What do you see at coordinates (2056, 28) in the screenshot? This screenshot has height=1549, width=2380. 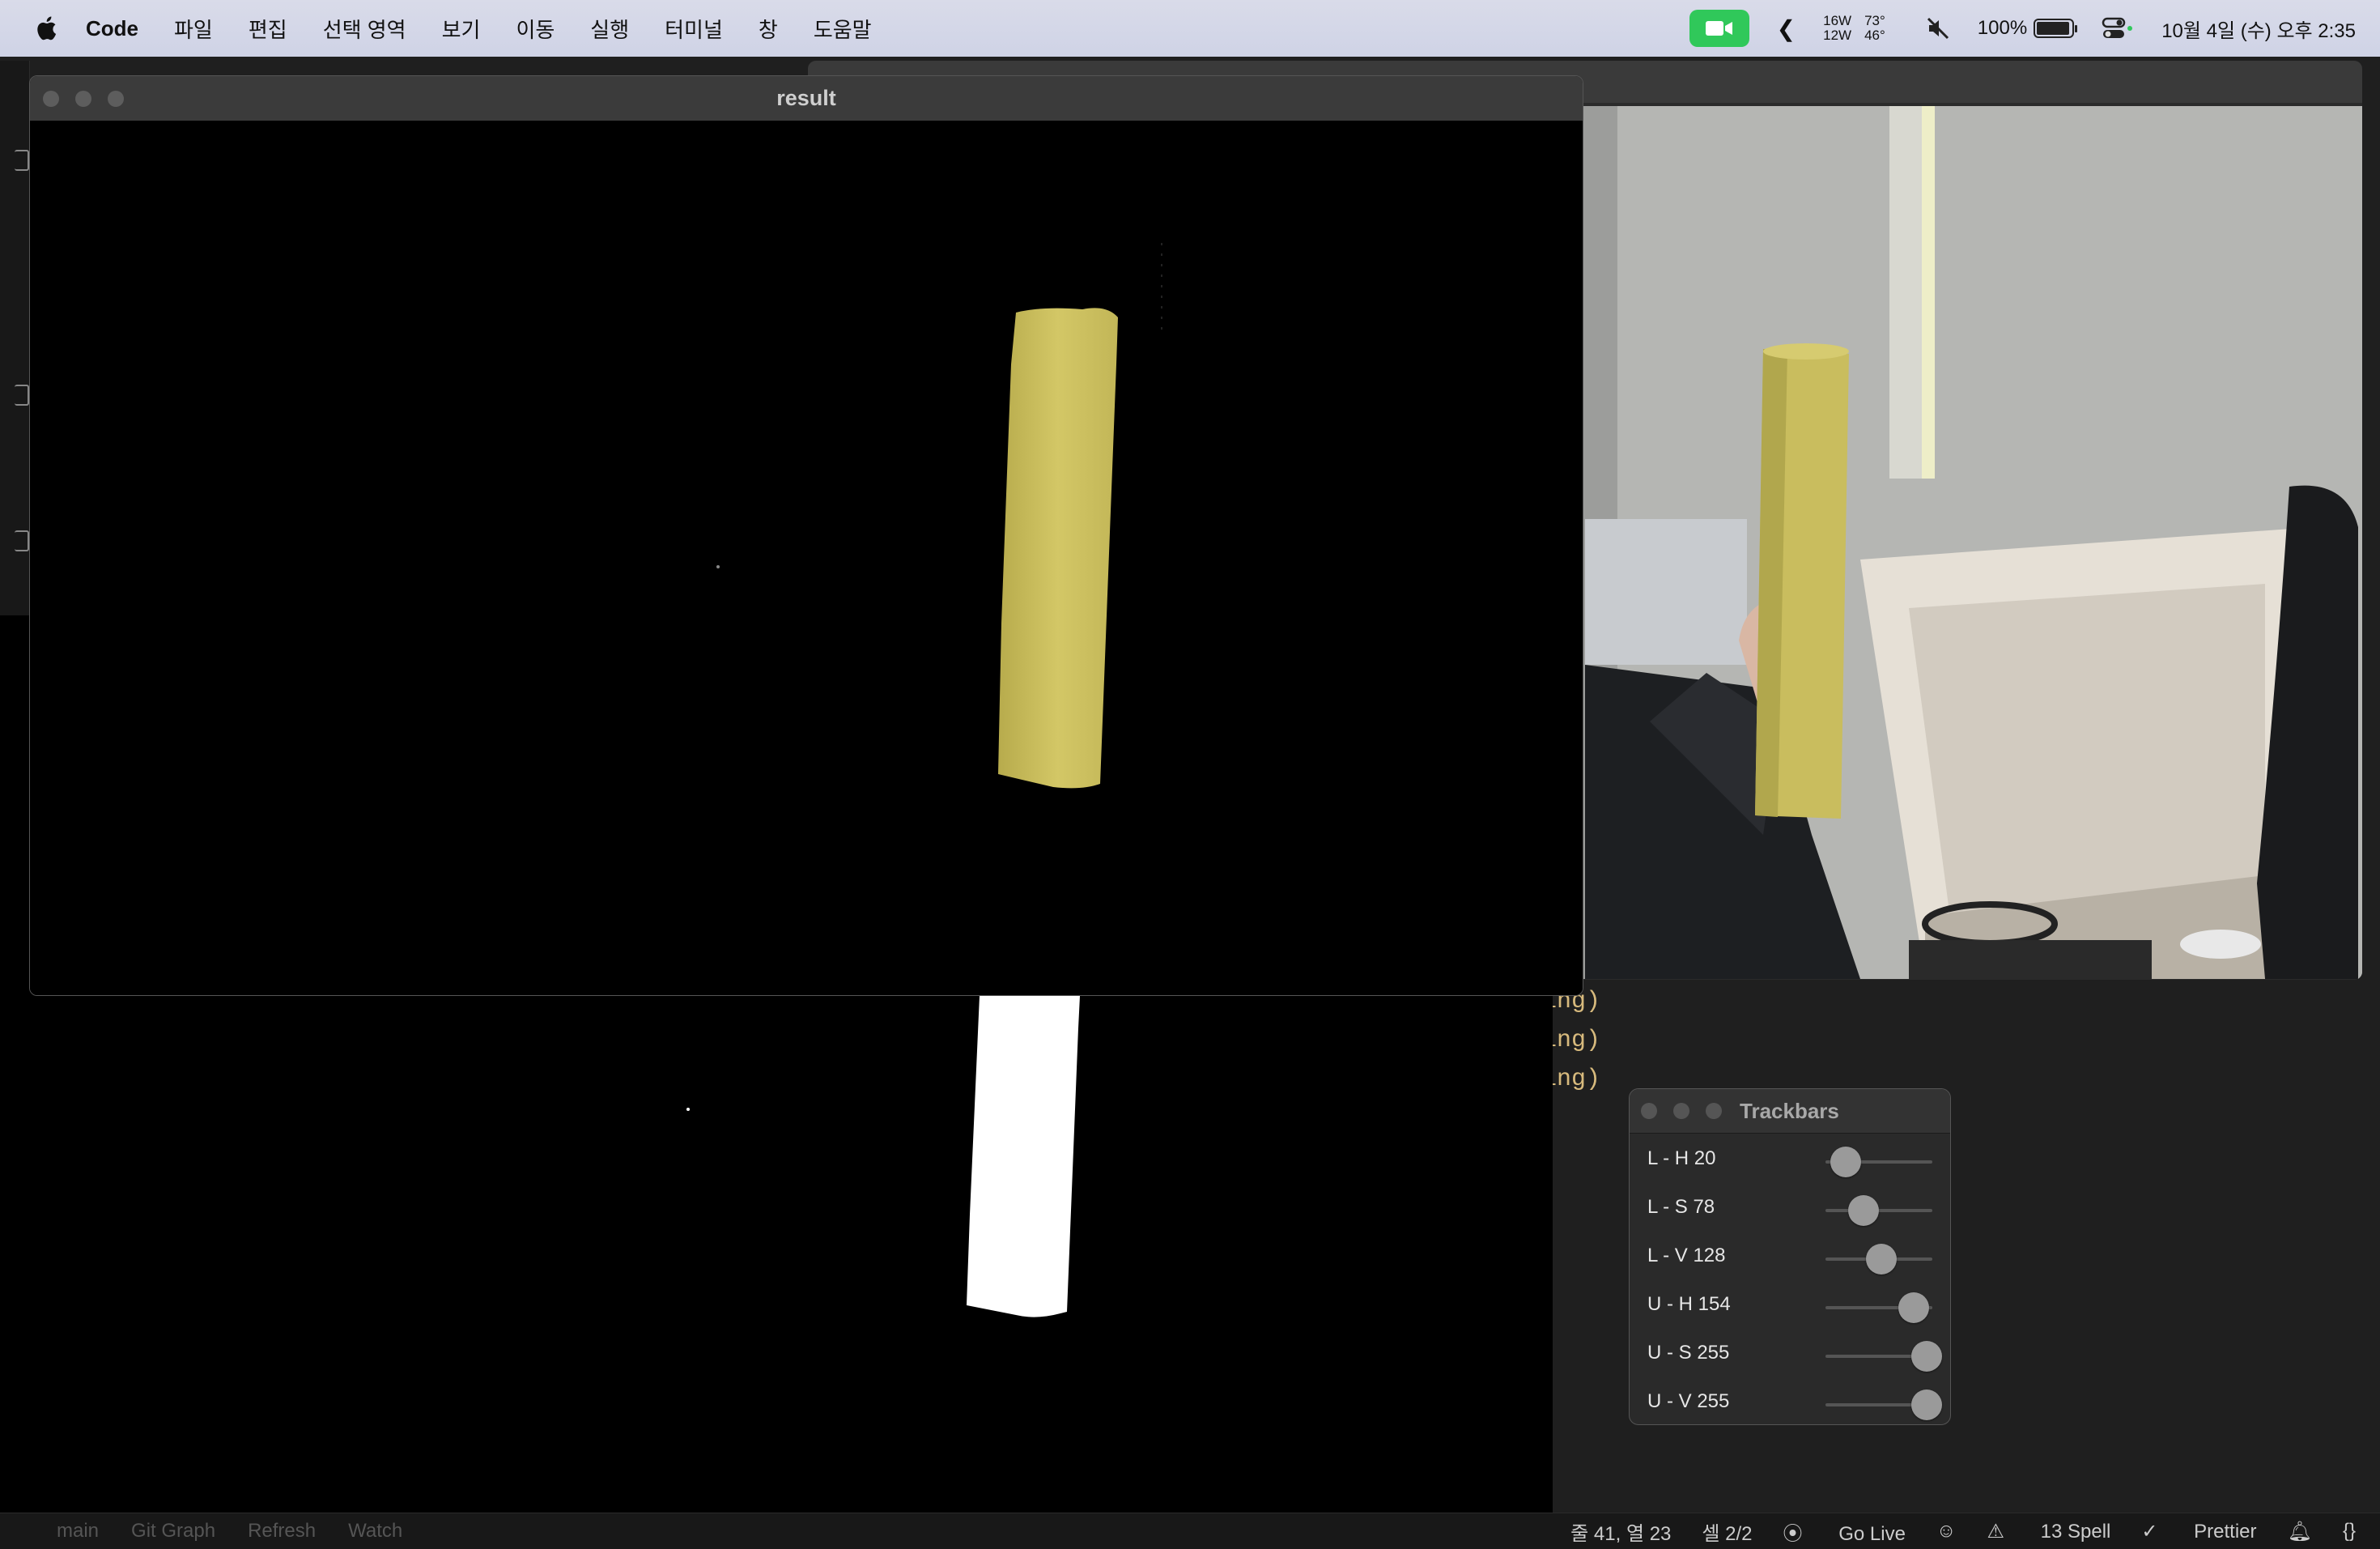 I see `battery-icon` at bounding box center [2056, 28].